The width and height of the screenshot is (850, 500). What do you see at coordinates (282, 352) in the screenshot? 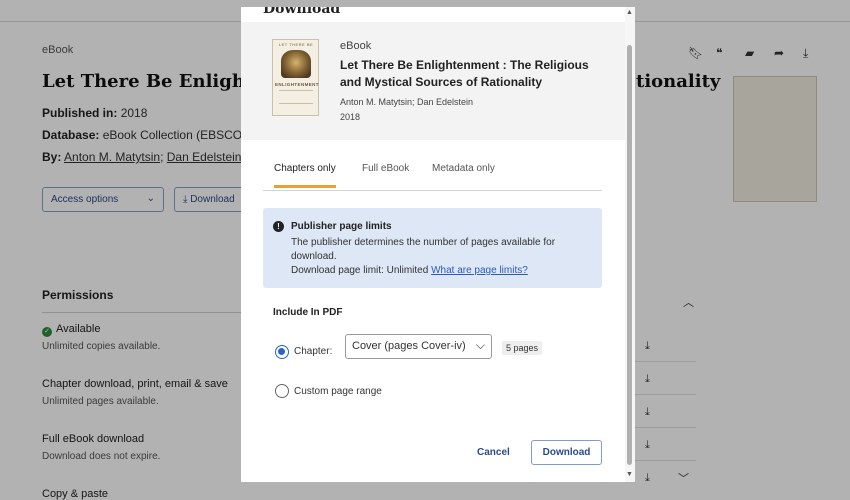
I see `chapter-radio` at bounding box center [282, 352].